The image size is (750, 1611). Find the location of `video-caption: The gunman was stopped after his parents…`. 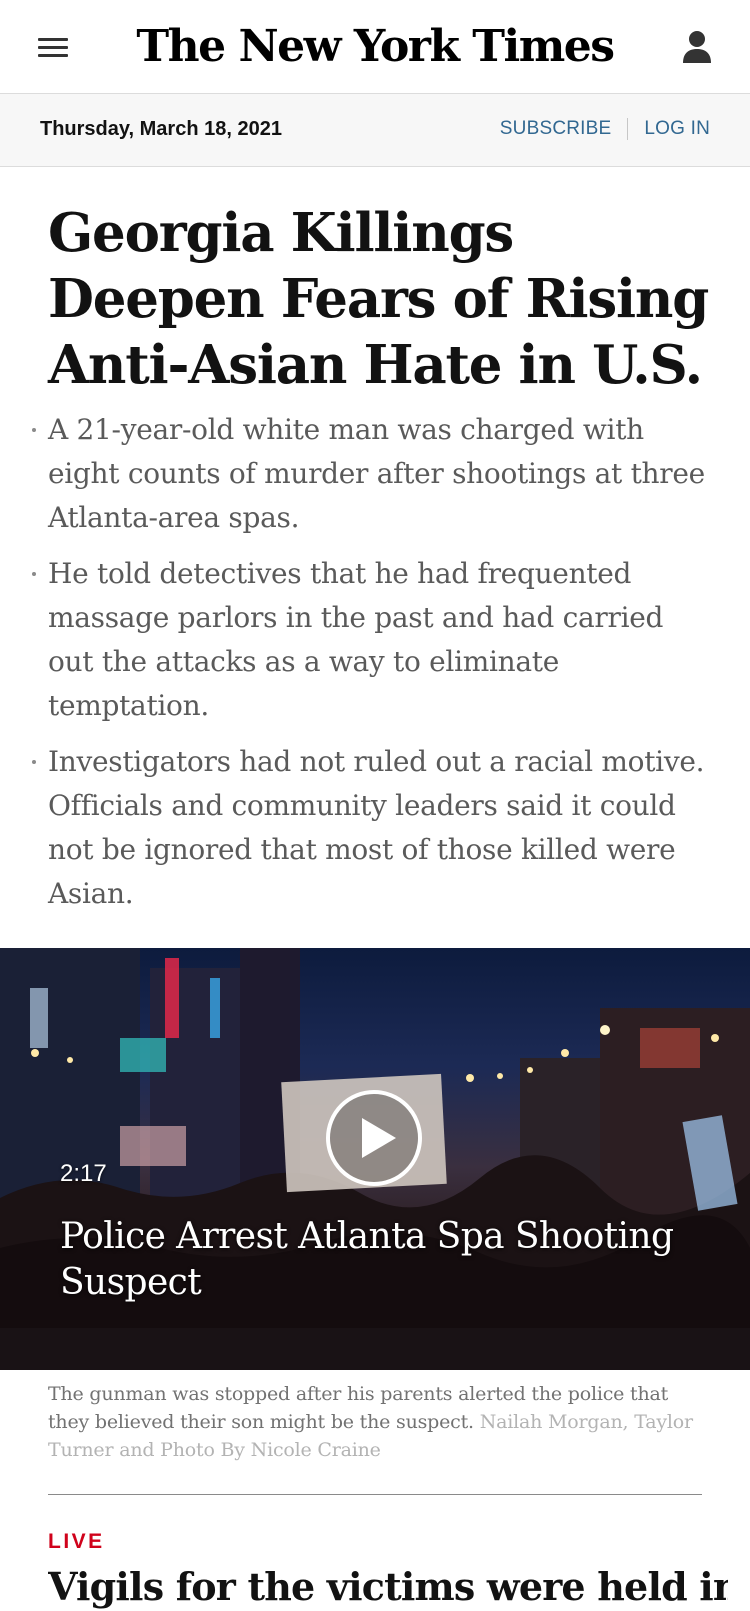

video-caption: The gunman was stopped after his parents… is located at coordinates (378, 1422).